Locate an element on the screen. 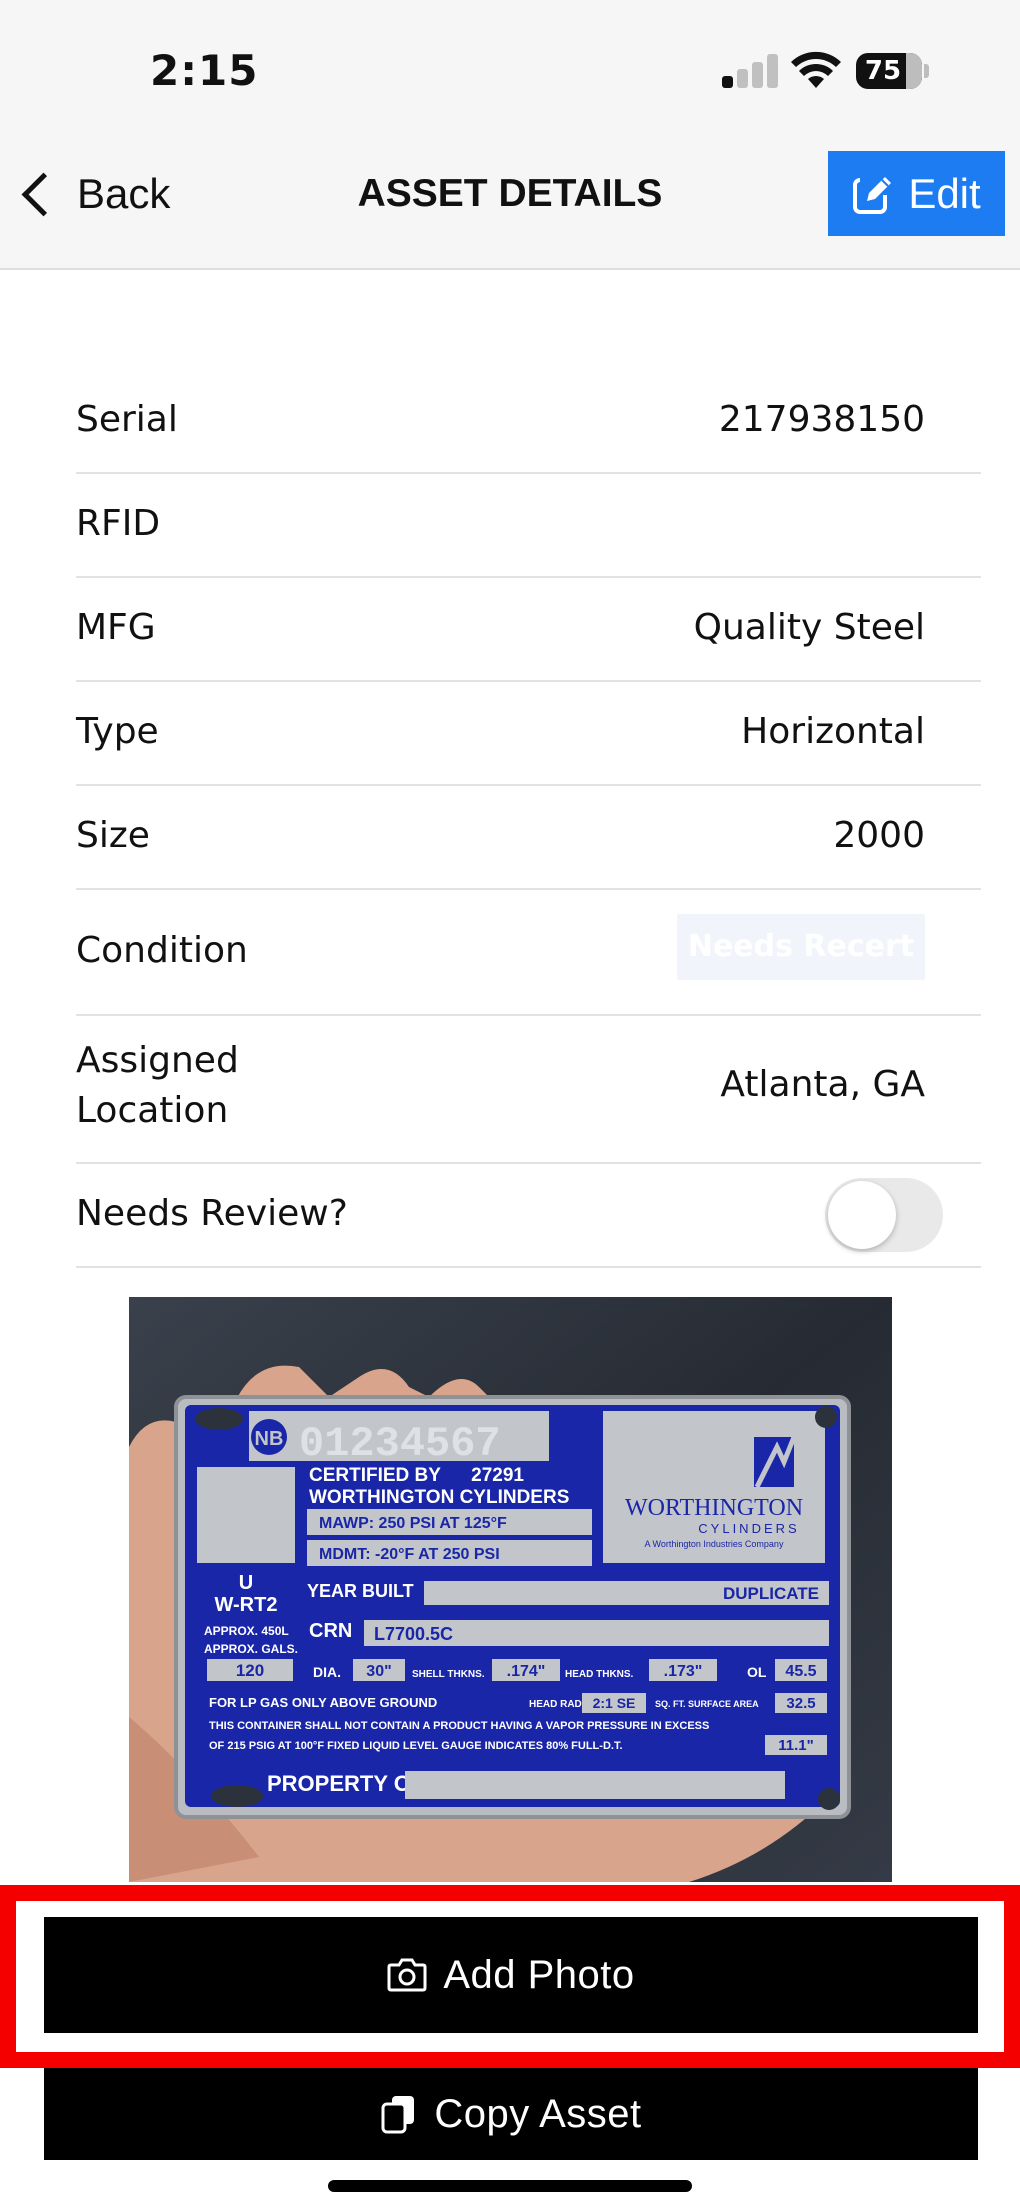 This screenshot has width=1020, height=2210. battery-icon: 75 is located at coordinates (889, 71).